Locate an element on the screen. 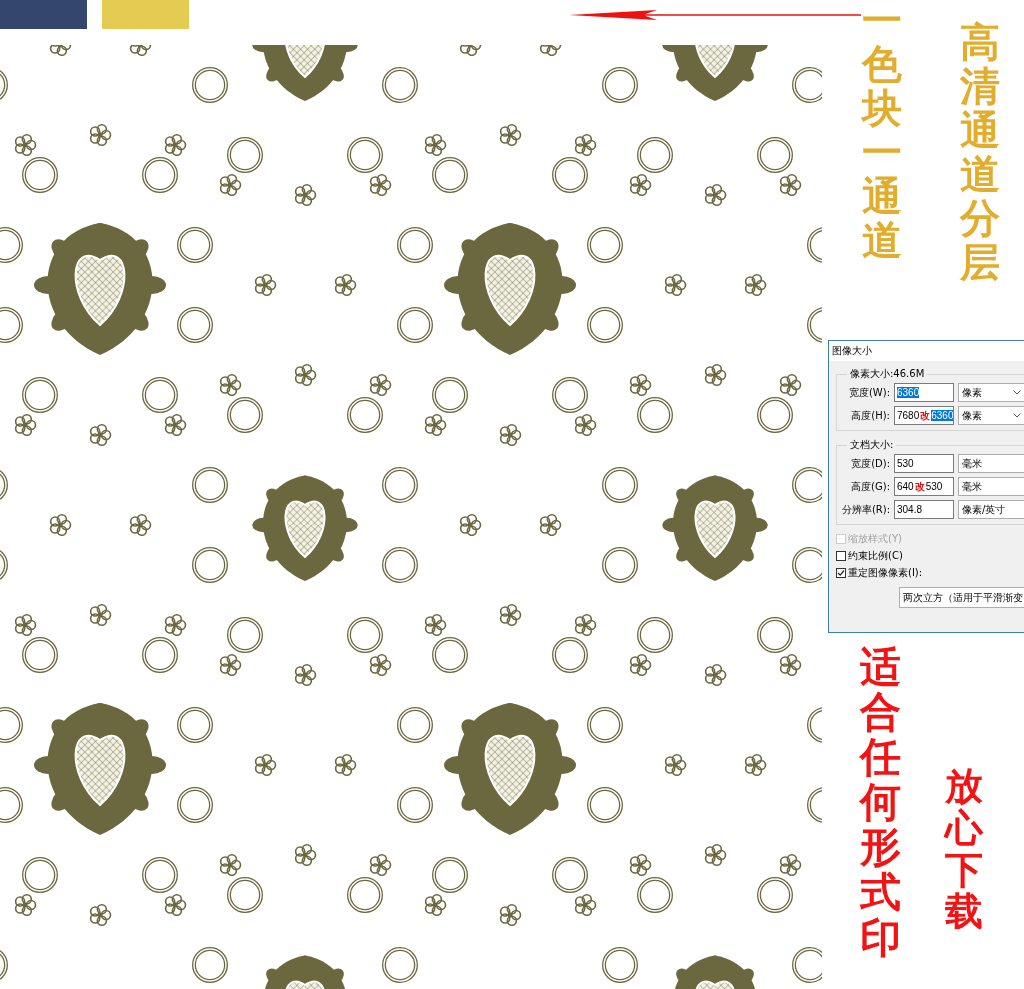  group-label: 像素大小:46.6M is located at coordinates (887, 374).